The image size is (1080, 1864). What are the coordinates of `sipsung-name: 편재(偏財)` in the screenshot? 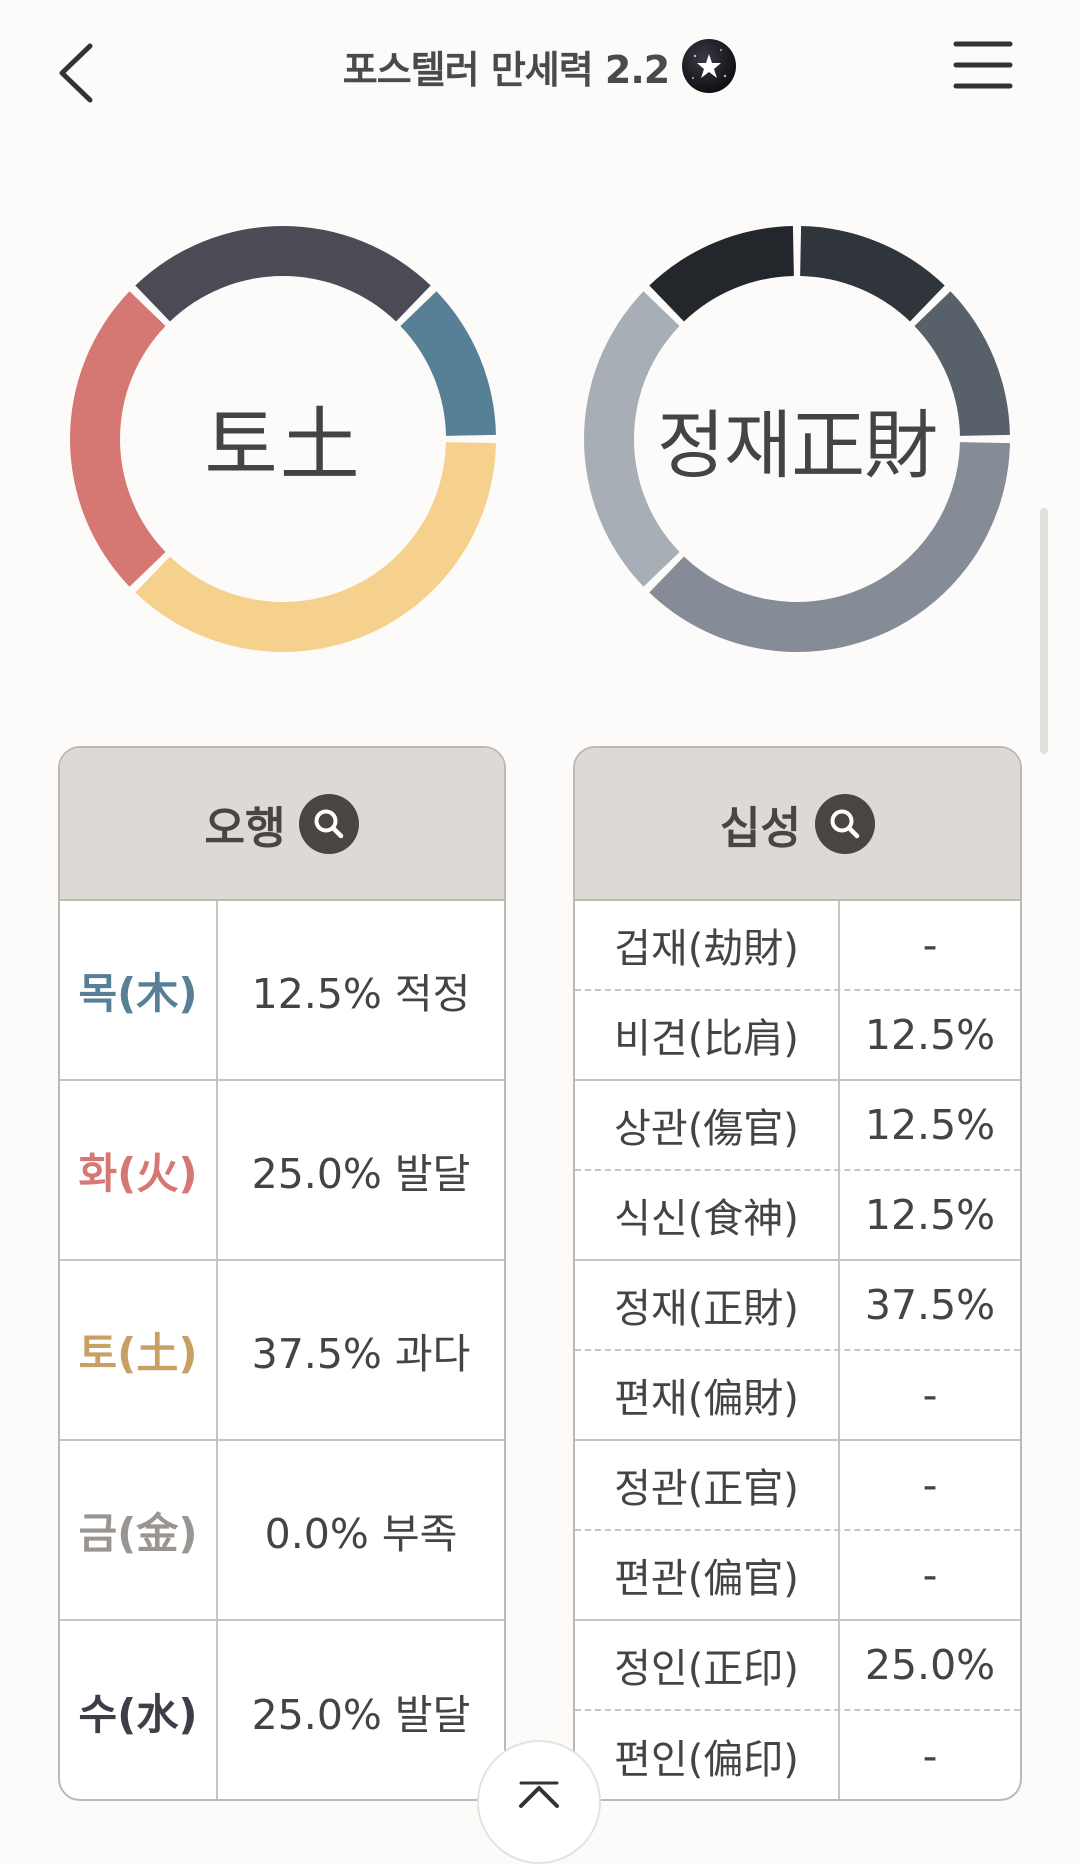 It's located at (707, 1395).